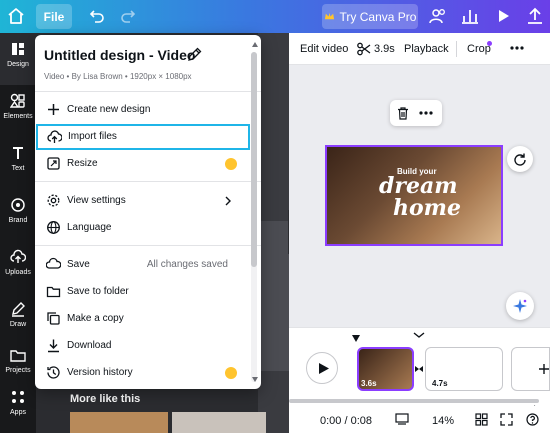 The width and height of the screenshot is (550, 433). I want to click on play-icon, so click(324, 368).